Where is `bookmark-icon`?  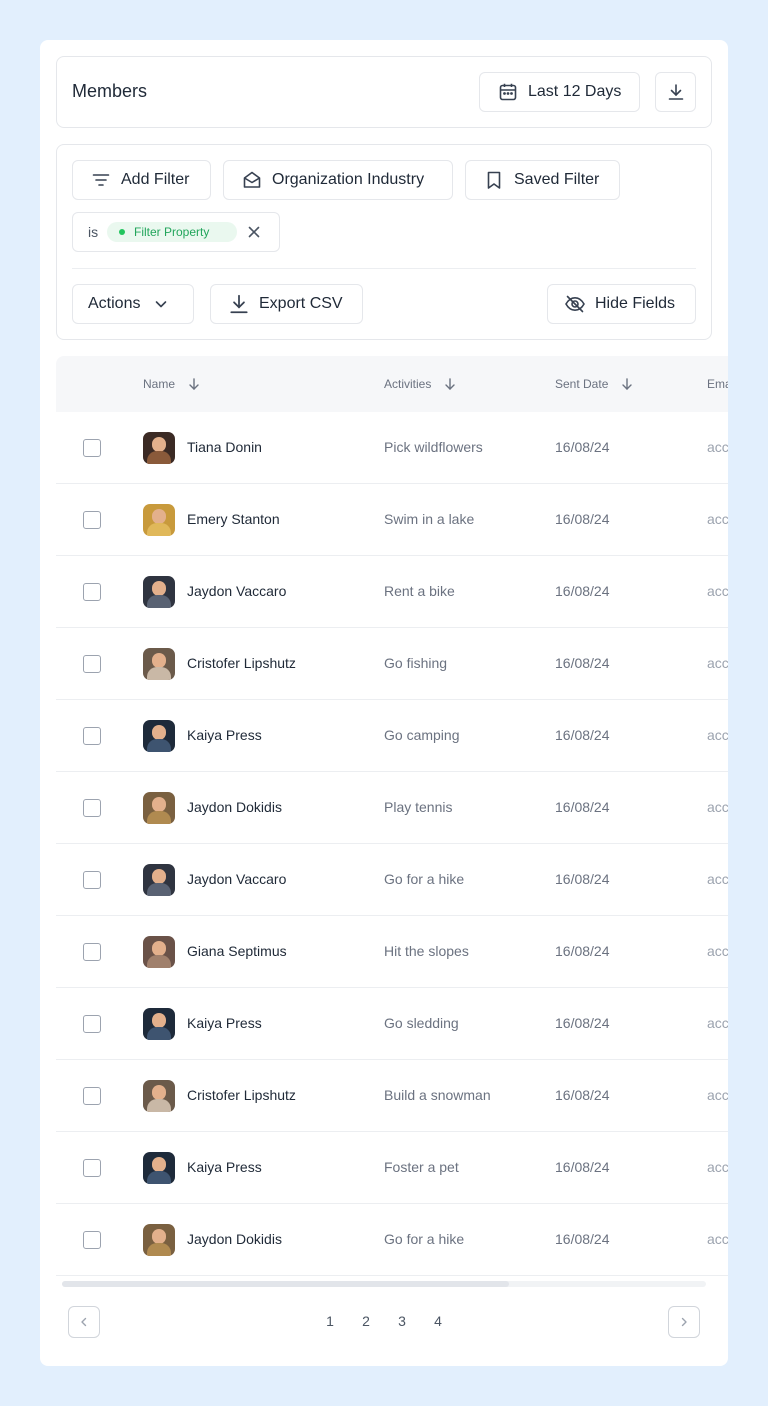
bookmark-icon is located at coordinates (494, 180).